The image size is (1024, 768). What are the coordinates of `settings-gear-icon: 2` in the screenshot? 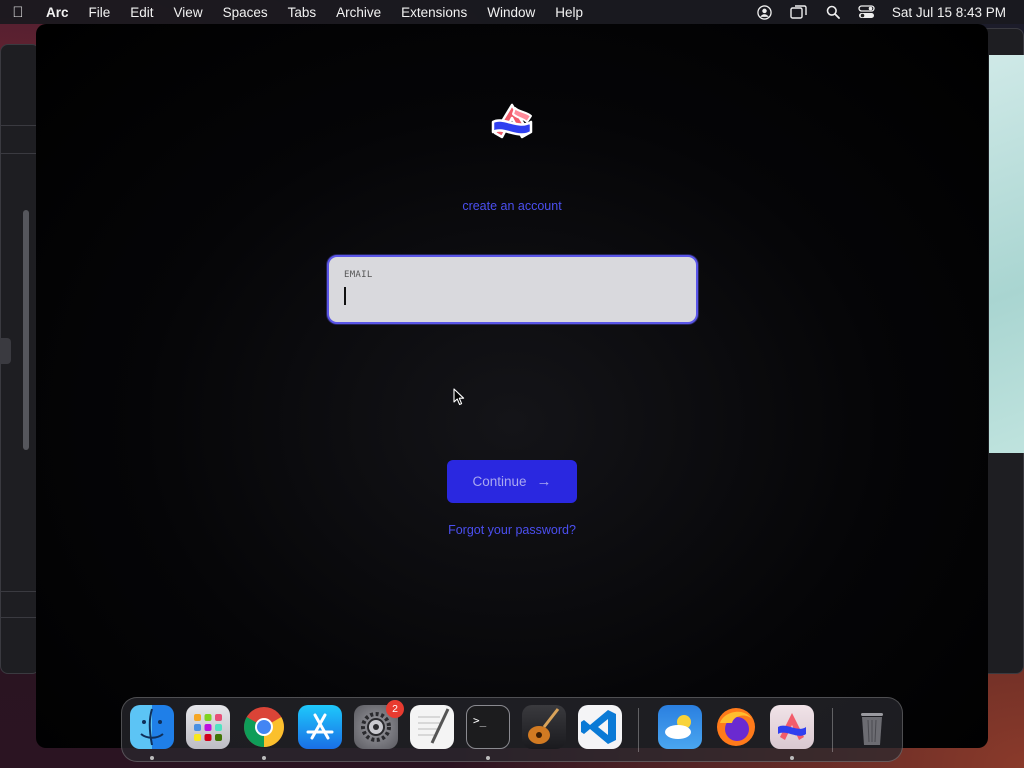 It's located at (379, 724).